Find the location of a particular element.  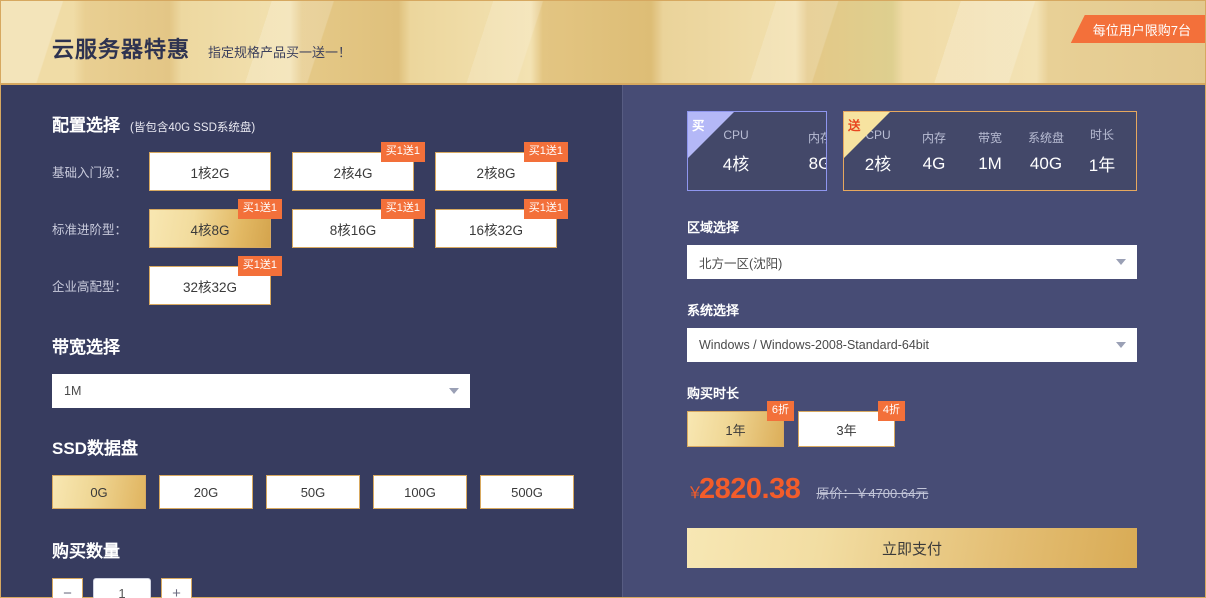

bandwidth-select: 1M is located at coordinates (261, 391).